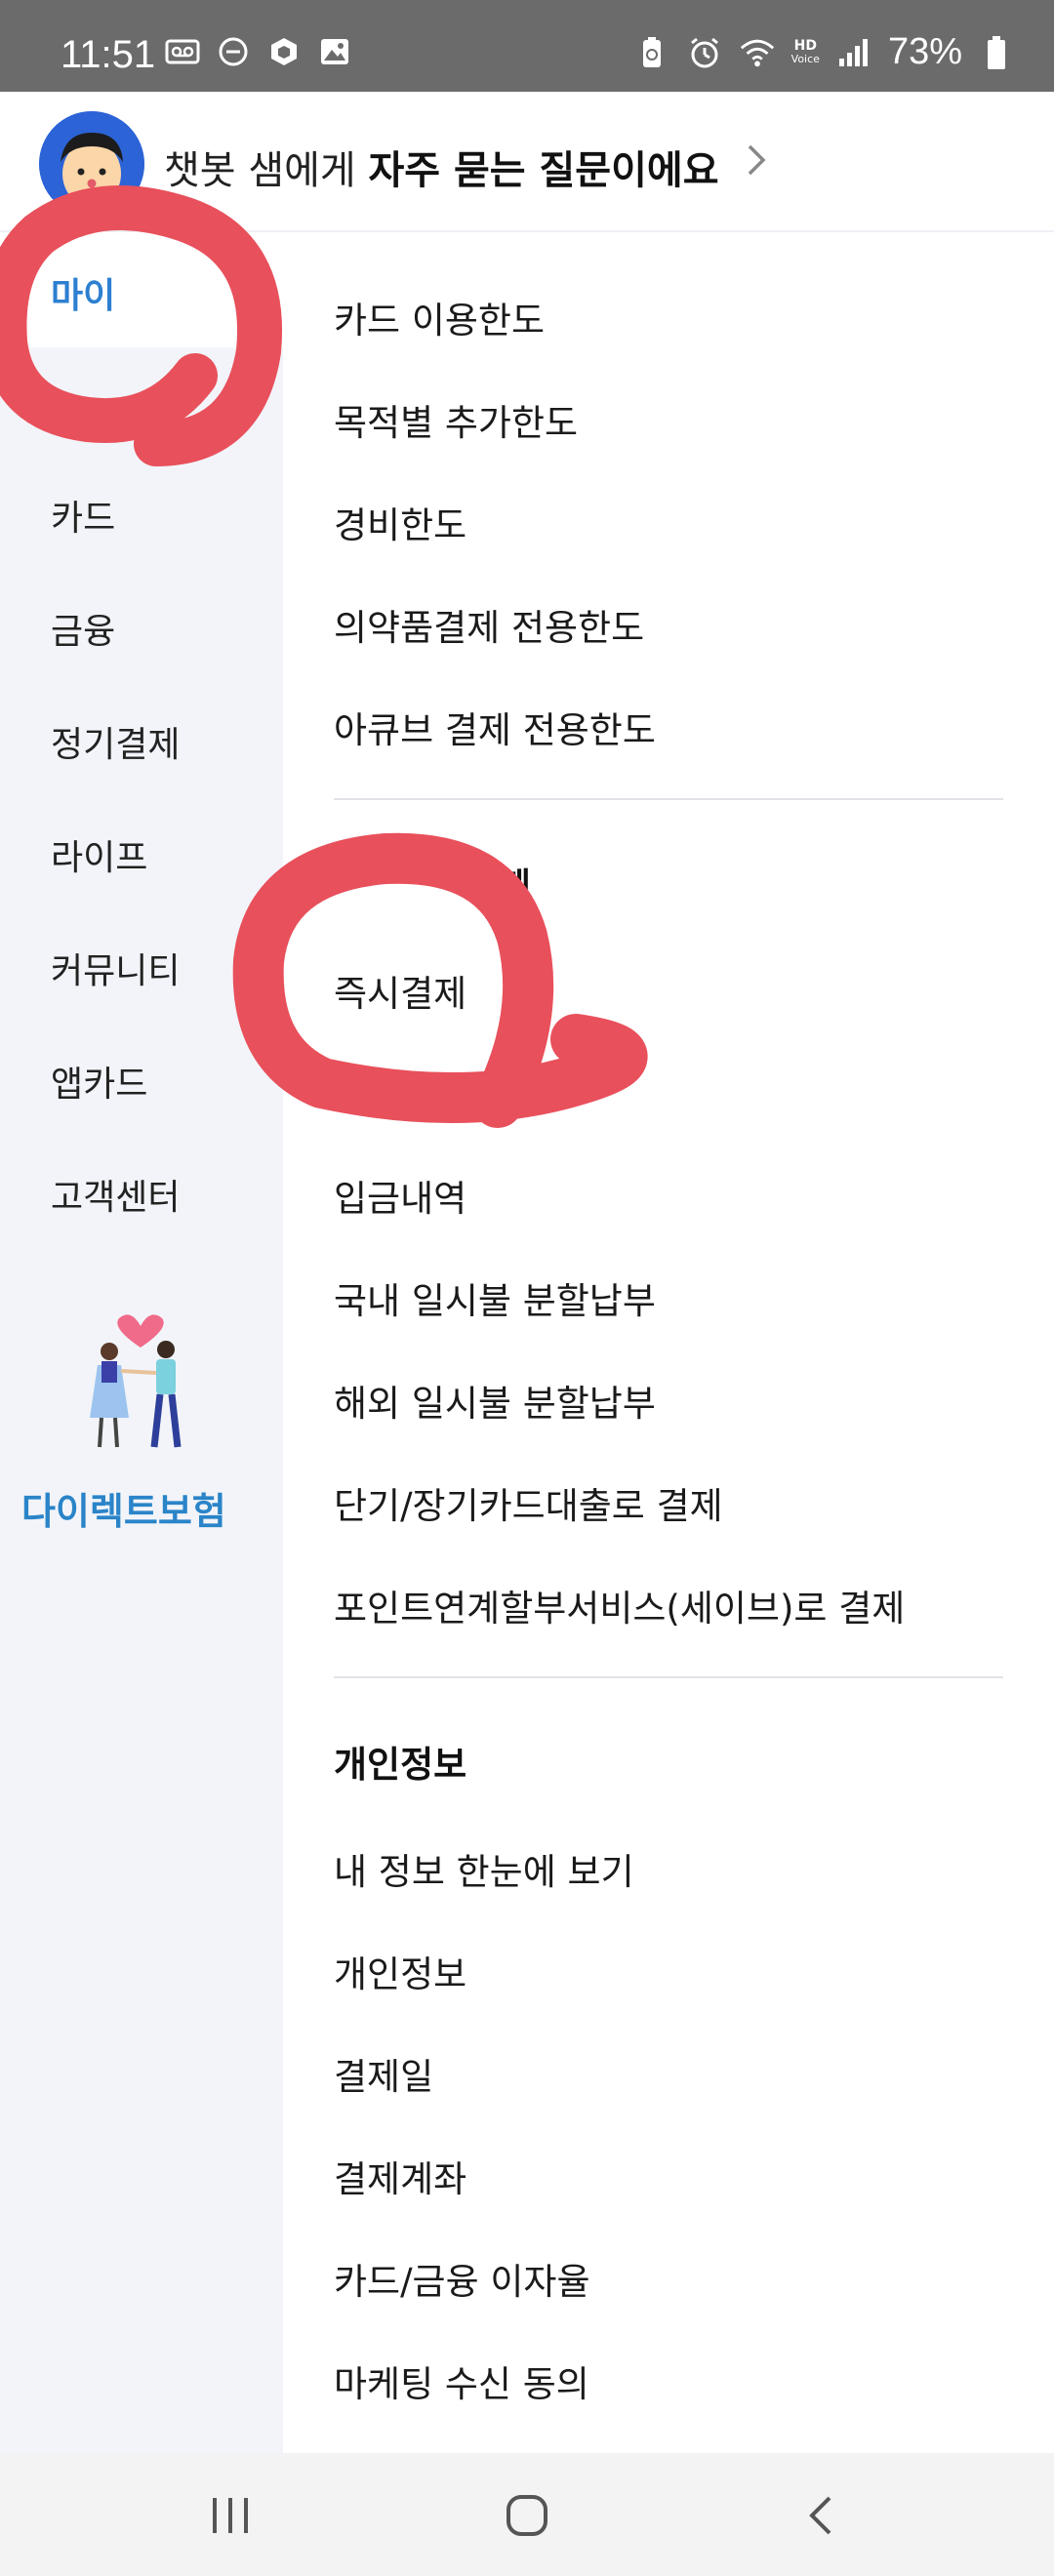  Describe the element at coordinates (400, 1195) in the screenshot. I see `menu-deposit-history: 입금내역` at that location.